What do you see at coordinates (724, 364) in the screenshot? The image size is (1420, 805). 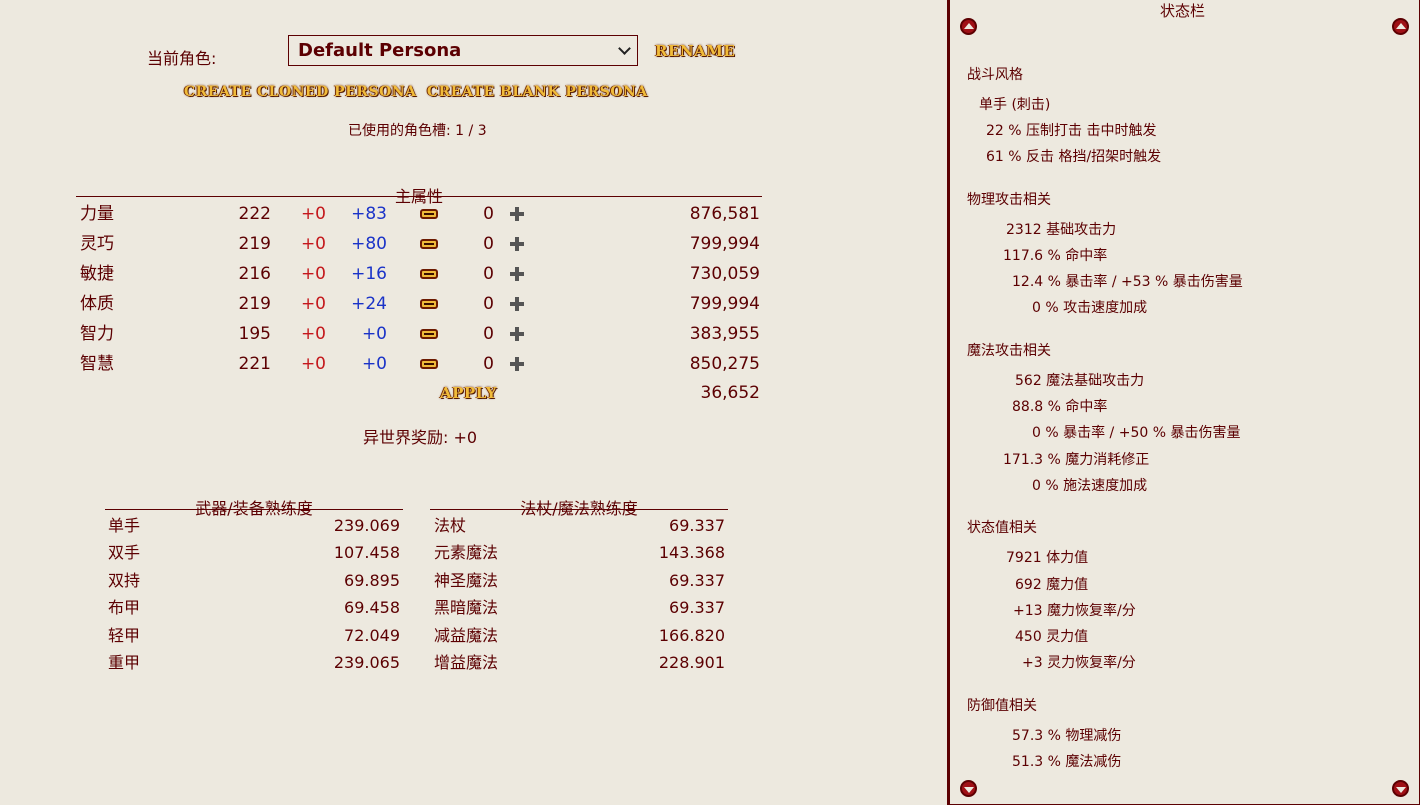 I see `attribute-cost: 850,275` at bounding box center [724, 364].